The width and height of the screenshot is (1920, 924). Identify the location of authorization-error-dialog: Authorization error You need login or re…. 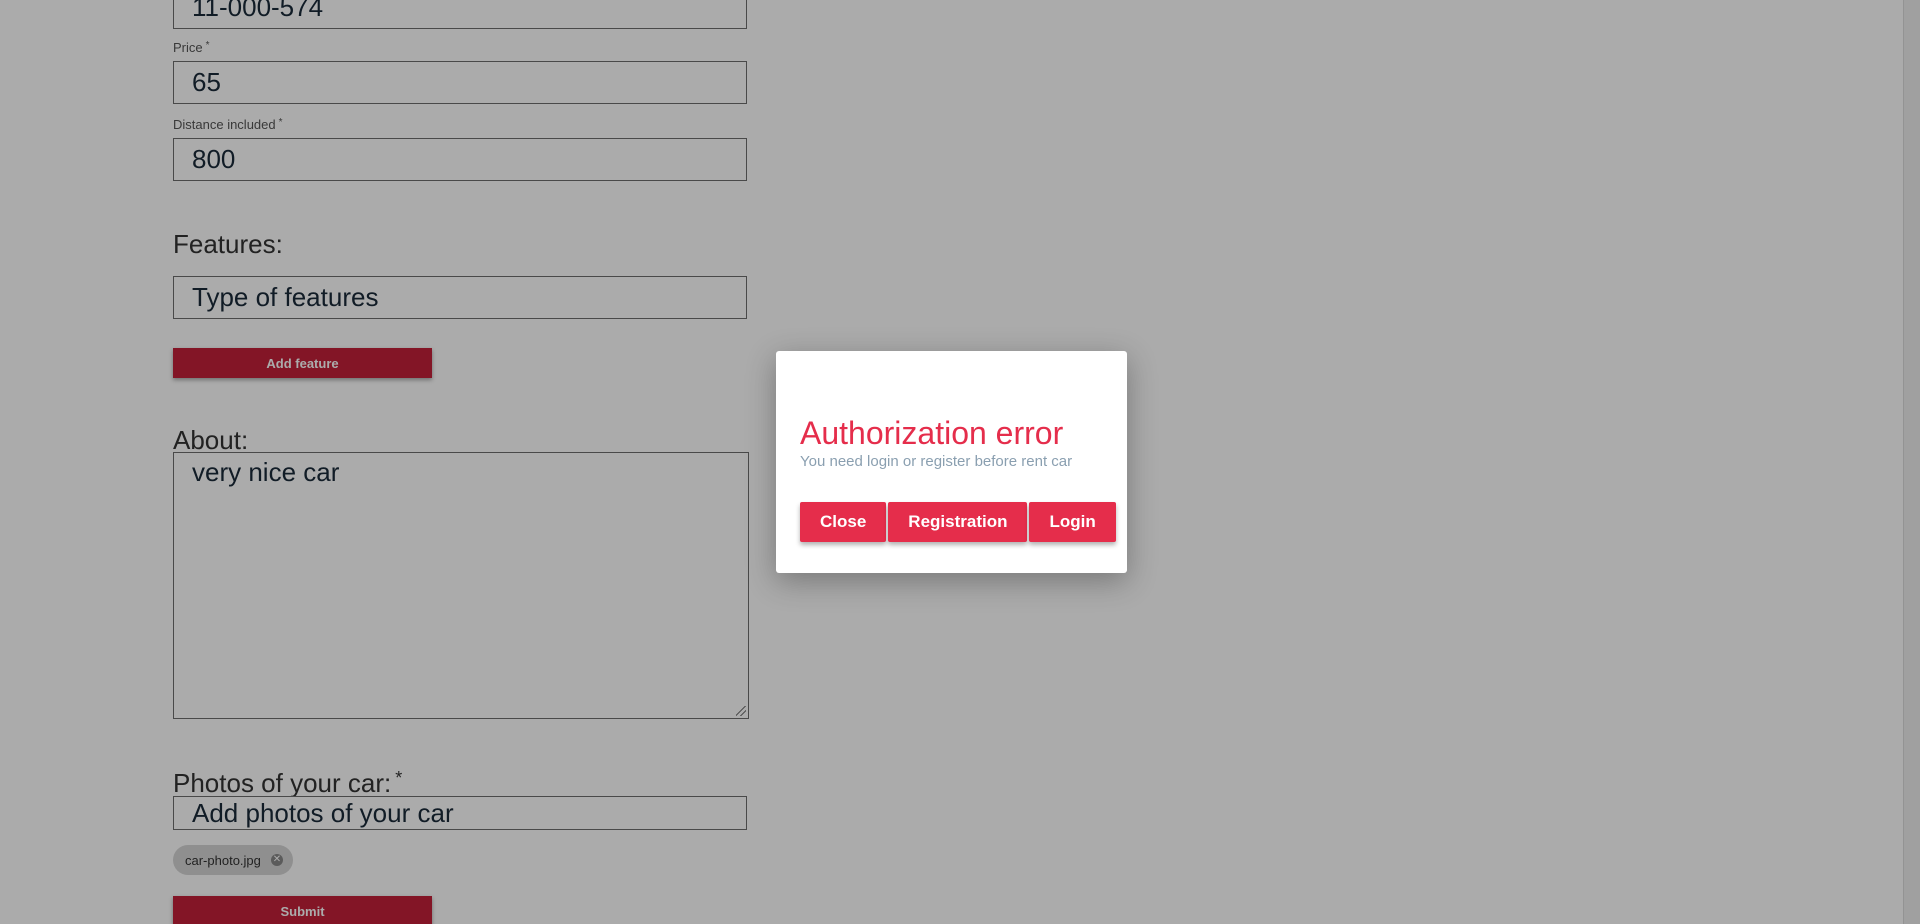
(951, 462).